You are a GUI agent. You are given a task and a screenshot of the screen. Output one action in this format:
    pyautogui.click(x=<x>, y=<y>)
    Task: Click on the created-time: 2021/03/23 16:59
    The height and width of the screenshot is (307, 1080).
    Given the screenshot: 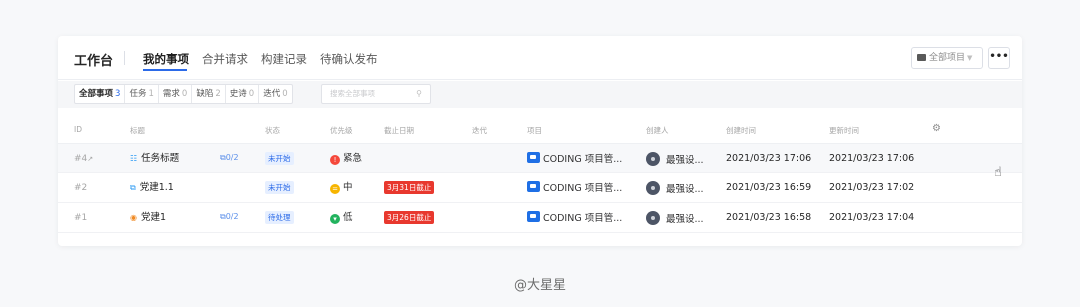 What is the action you would take?
    pyautogui.click(x=769, y=187)
    